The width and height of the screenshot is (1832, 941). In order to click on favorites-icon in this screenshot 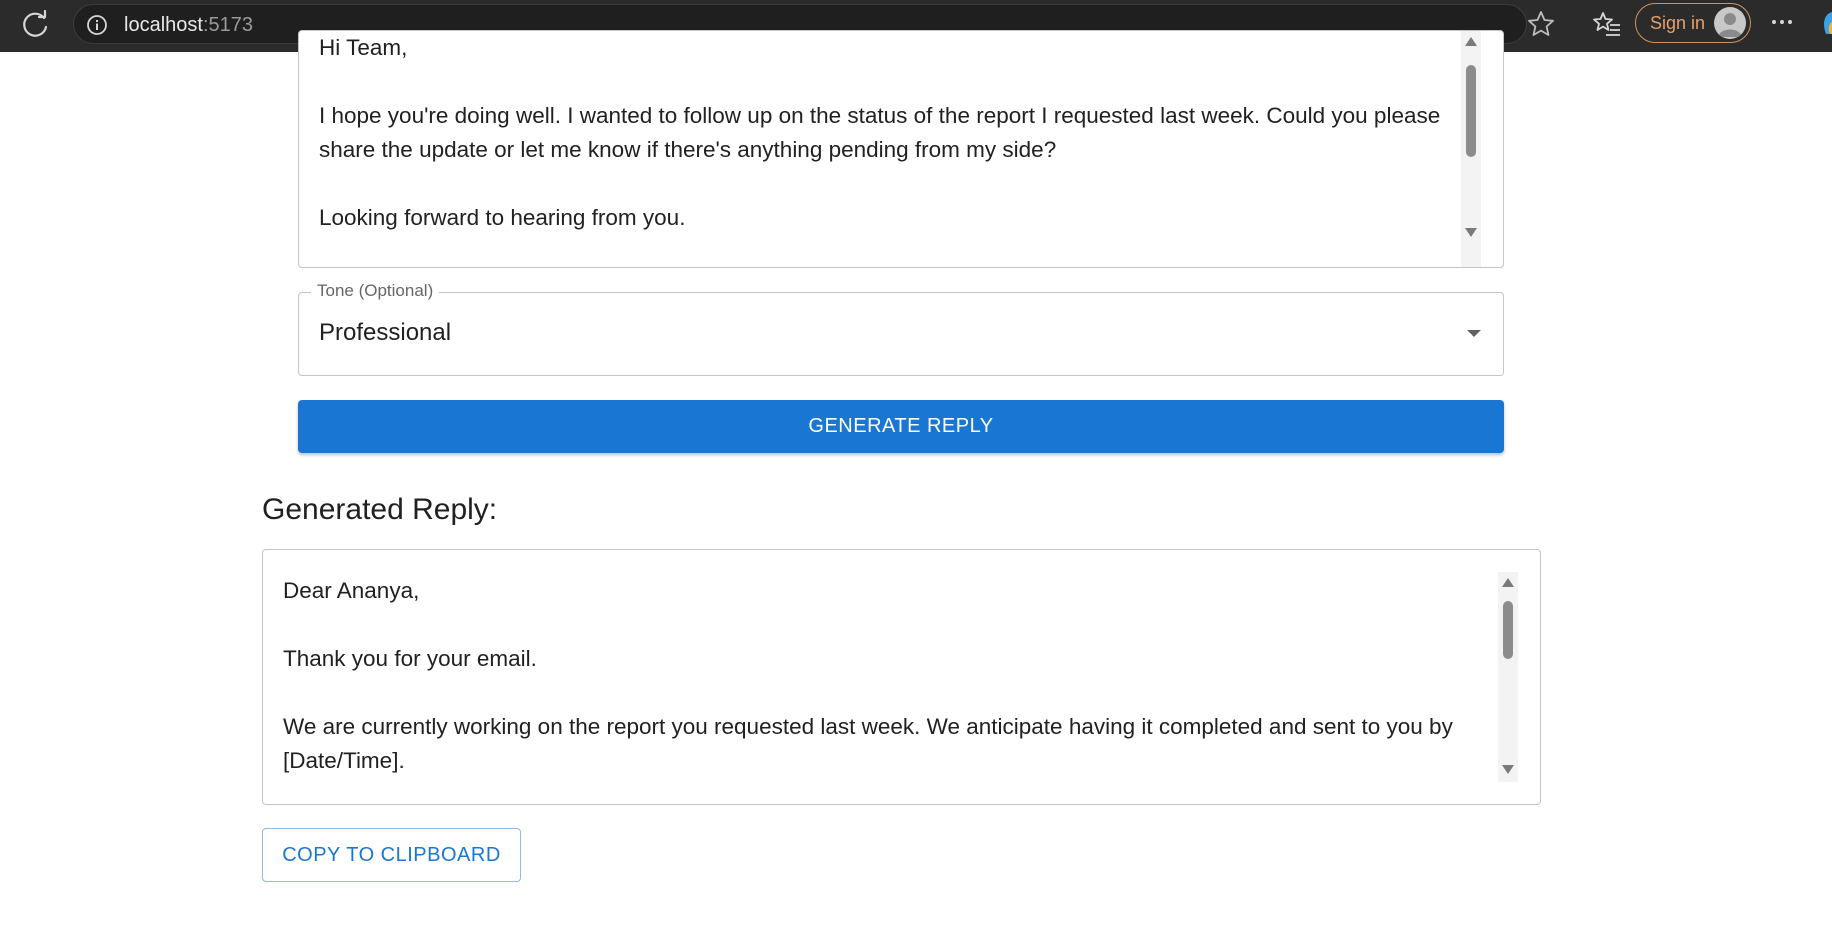, I will do `click(1607, 24)`.